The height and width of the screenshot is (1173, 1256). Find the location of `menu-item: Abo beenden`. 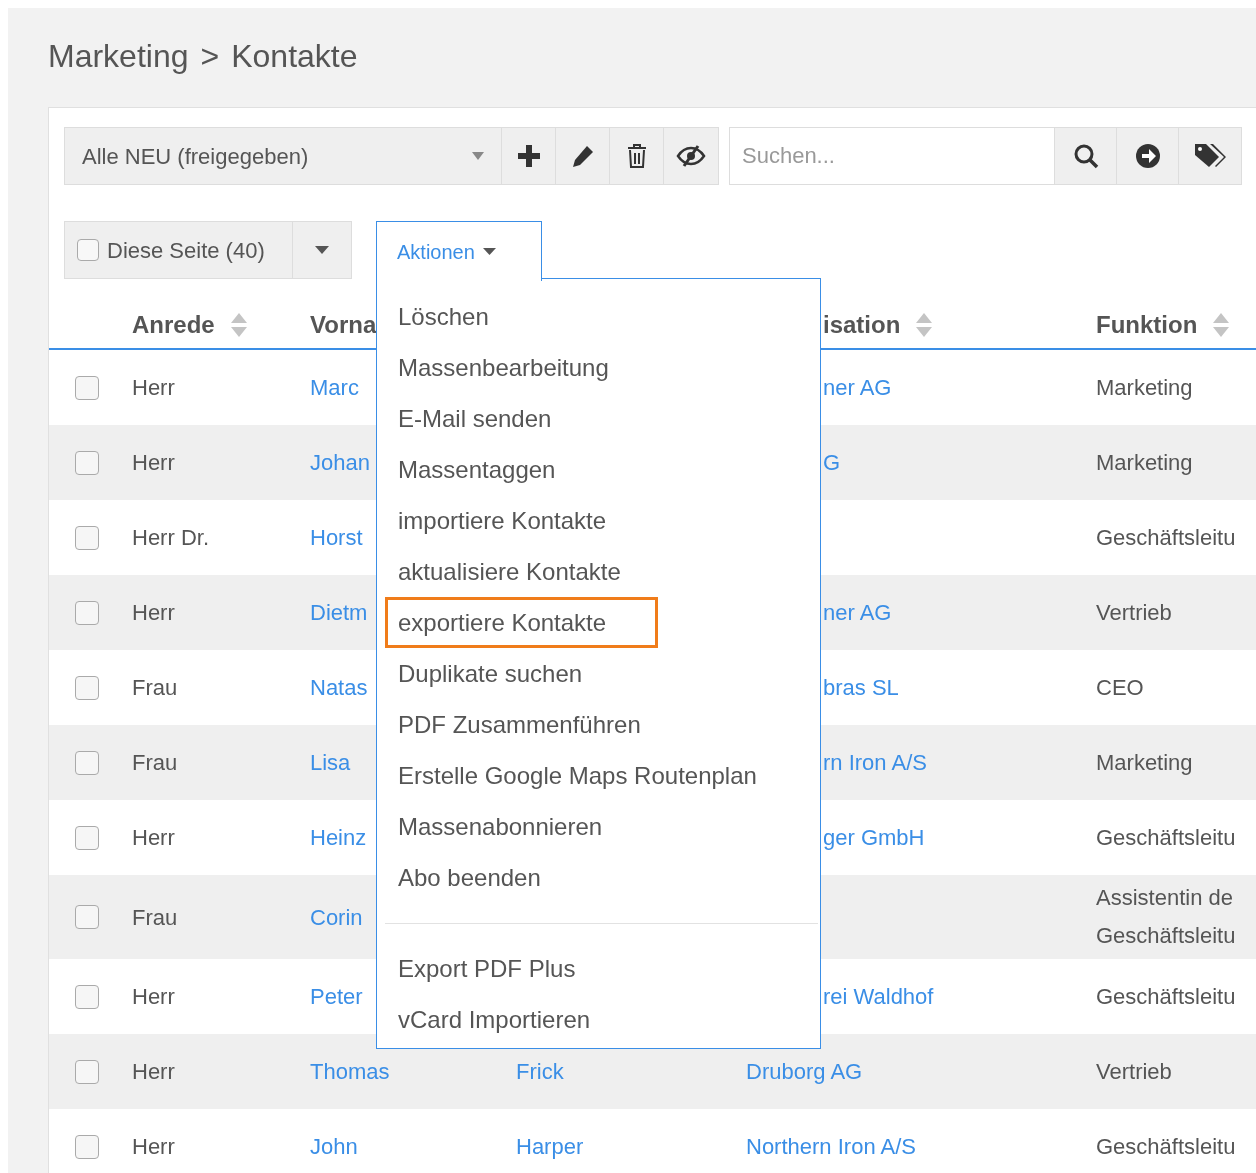

menu-item: Abo beenden is located at coordinates (601, 877).